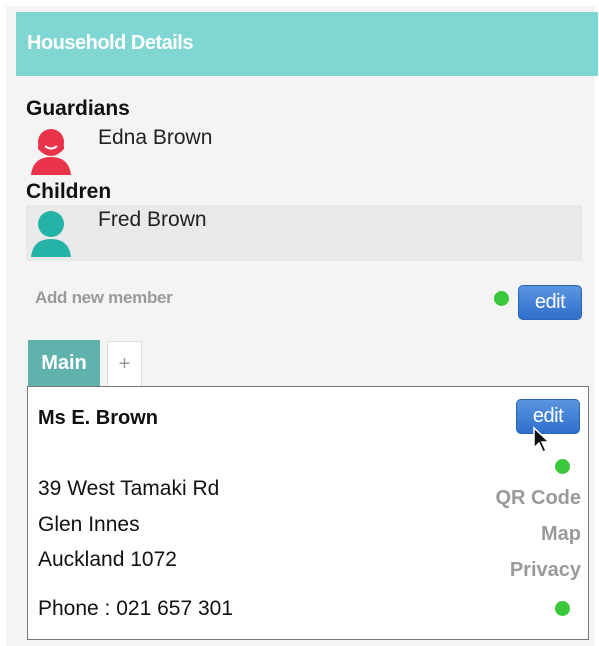 Image resolution: width=599 pixels, height=646 pixels. I want to click on tab-main: Main, so click(64, 363).